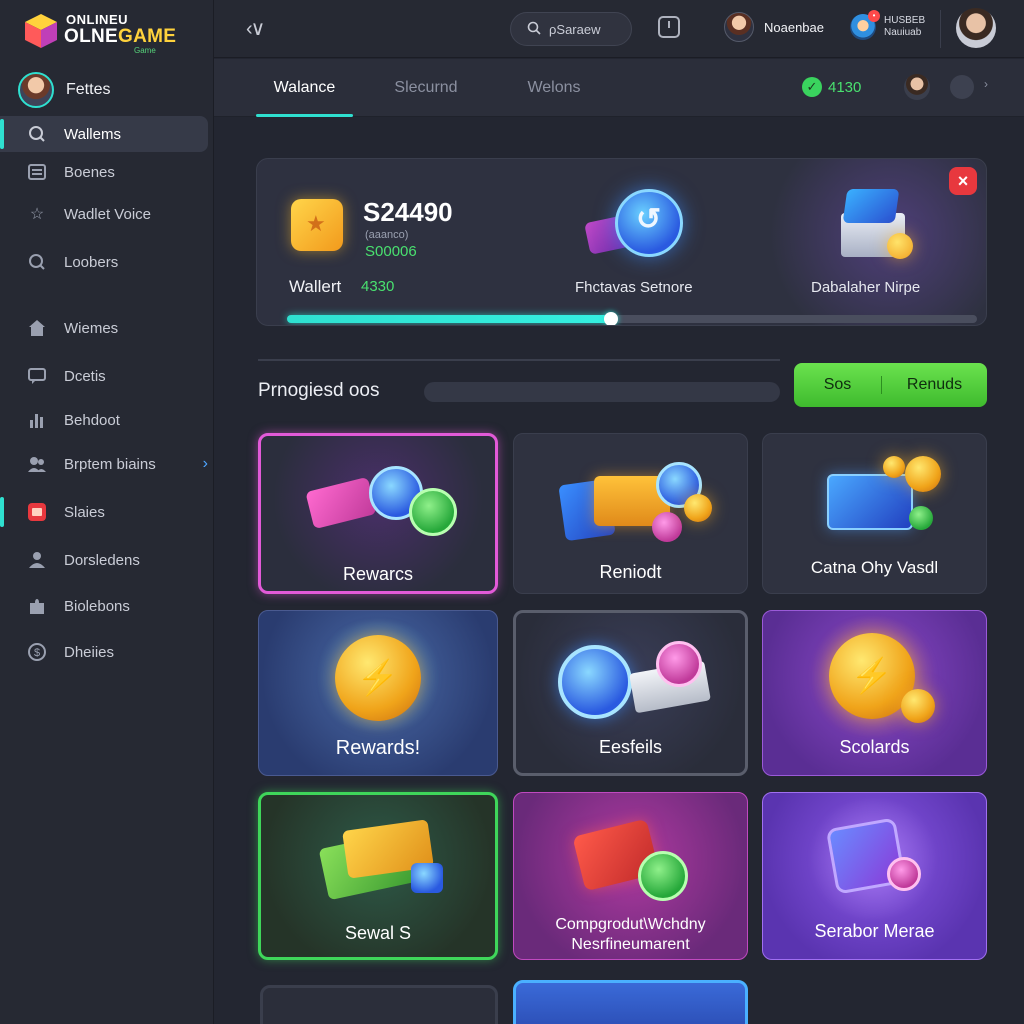  I want to click on users-icon, so click(37, 560).